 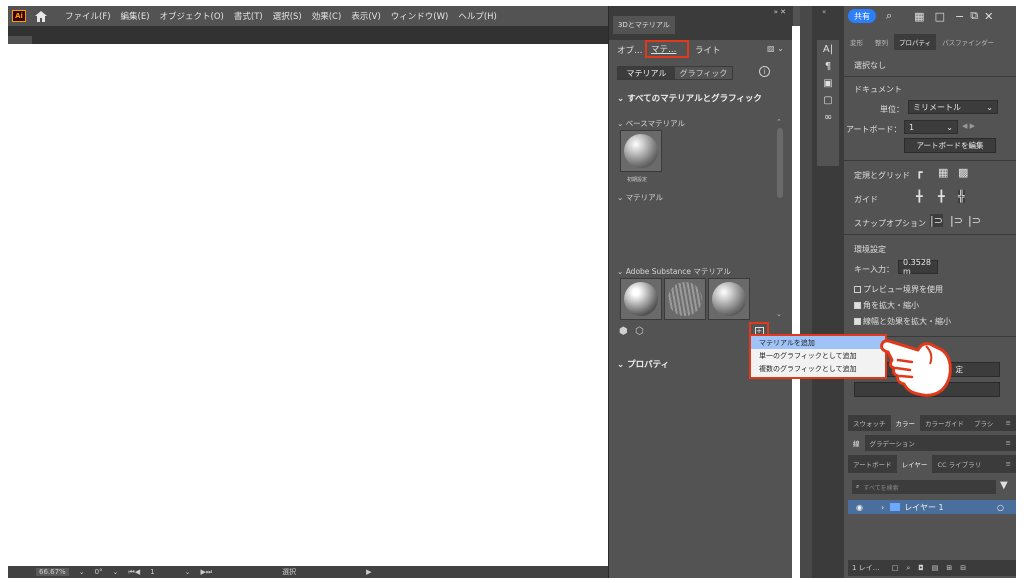 I want to click on snap-point-icon: |⊃, so click(x=936, y=220).